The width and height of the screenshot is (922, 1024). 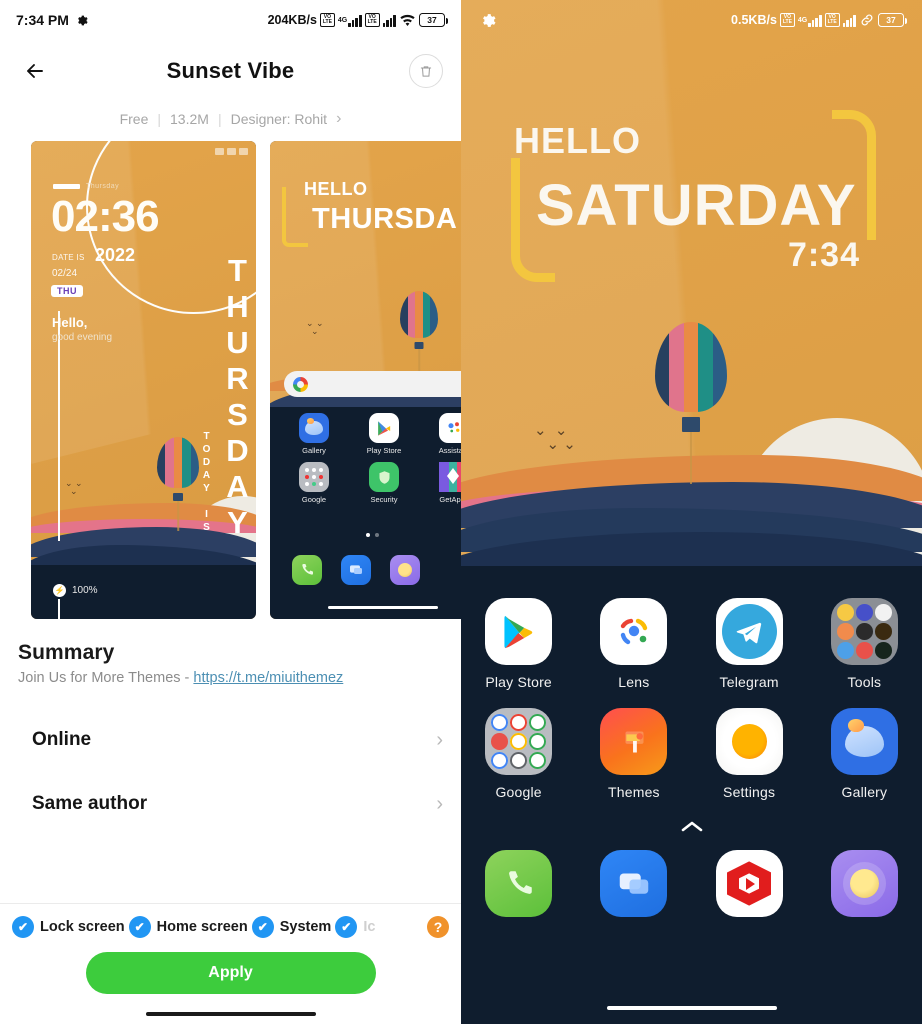 I want to click on bolt-icon: ⚡, so click(x=59, y=590).